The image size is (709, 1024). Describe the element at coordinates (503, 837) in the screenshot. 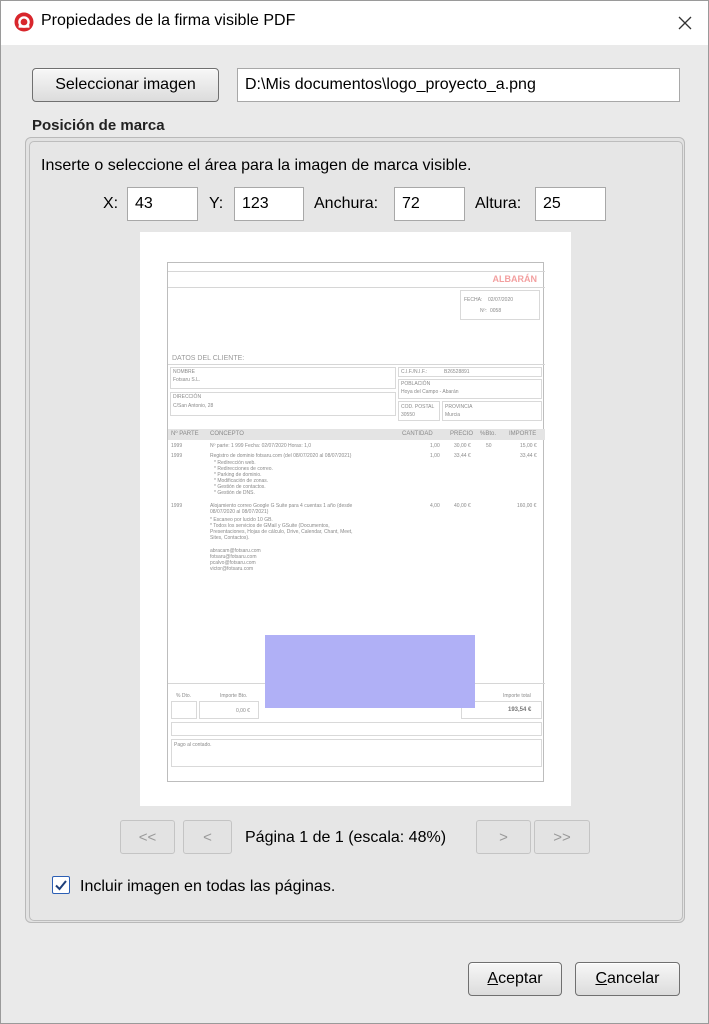

I see `next-page-button: >` at that location.